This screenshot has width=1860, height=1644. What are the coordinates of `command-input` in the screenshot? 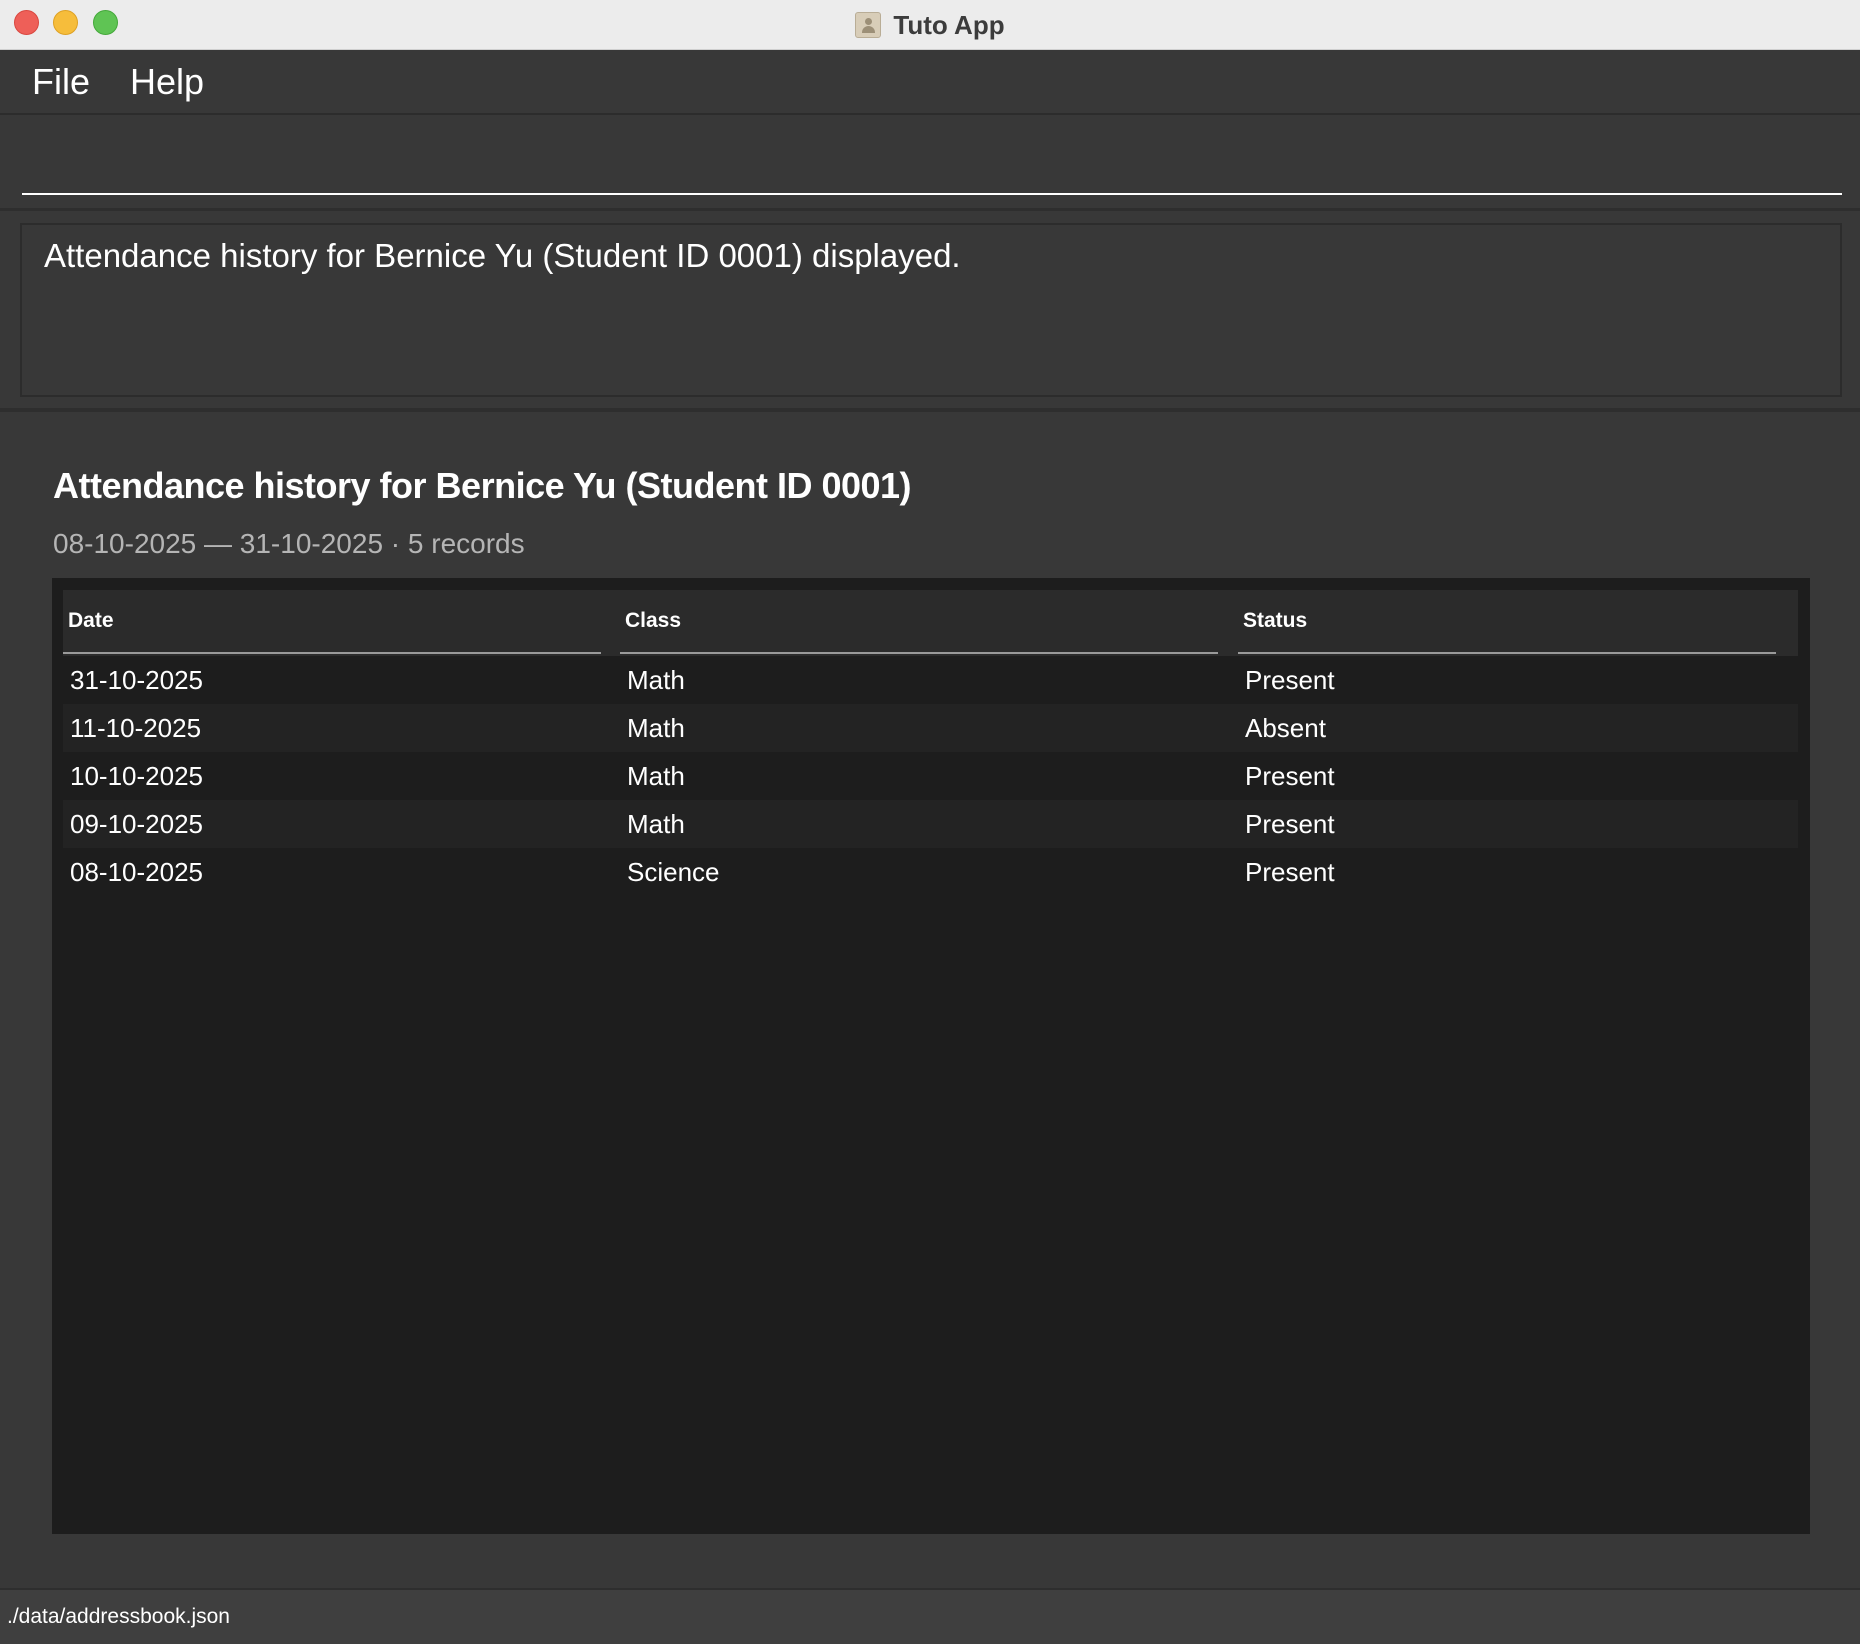 It's located at (932, 162).